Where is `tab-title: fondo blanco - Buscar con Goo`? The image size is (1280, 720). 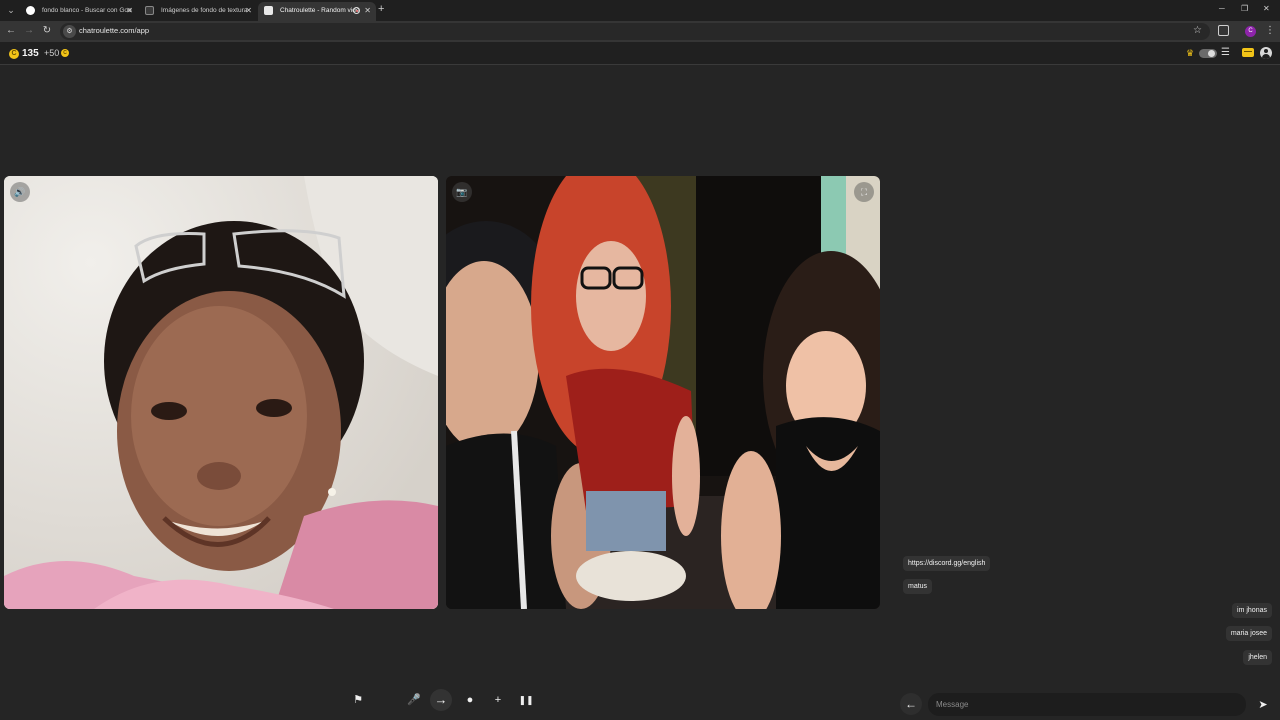 tab-title: fondo blanco - Buscar con Goo is located at coordinates (87, 10).